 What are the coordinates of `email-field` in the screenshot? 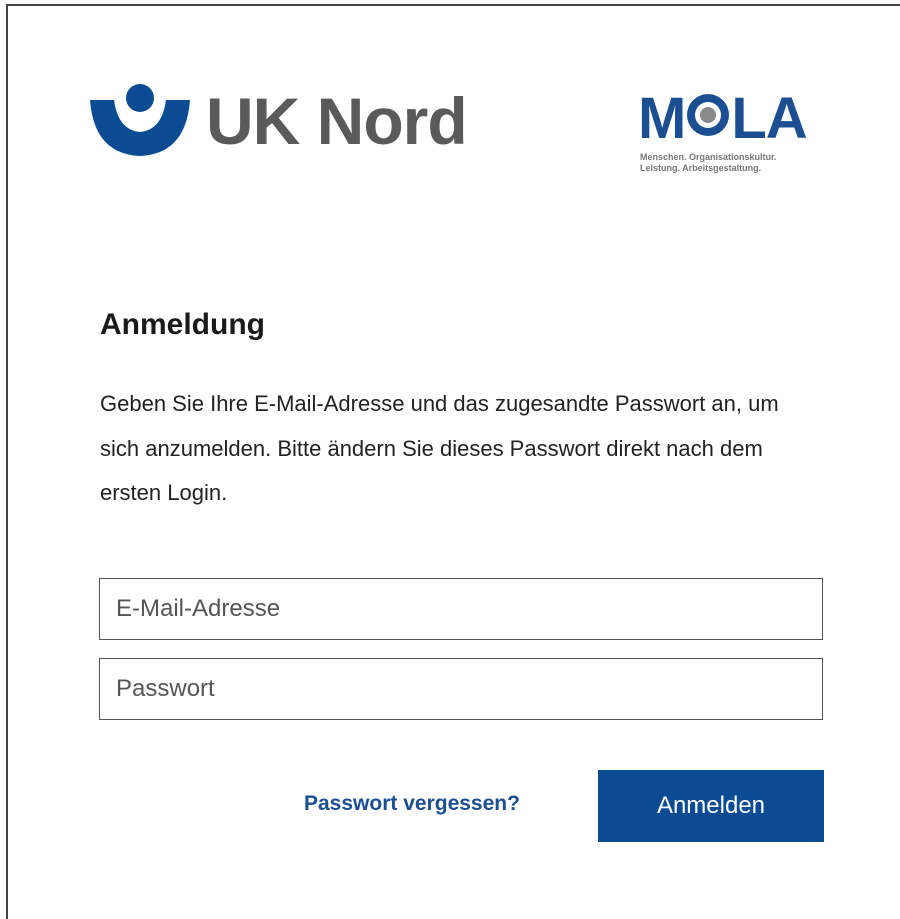 It's located at (461, 609).